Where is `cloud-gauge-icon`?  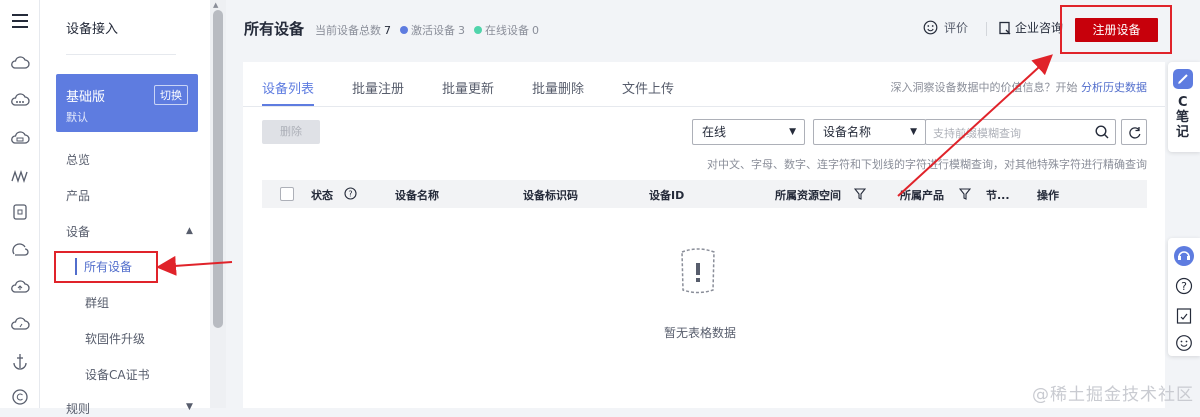 cloud-gauge-icon is located at coordinates (20, 324).